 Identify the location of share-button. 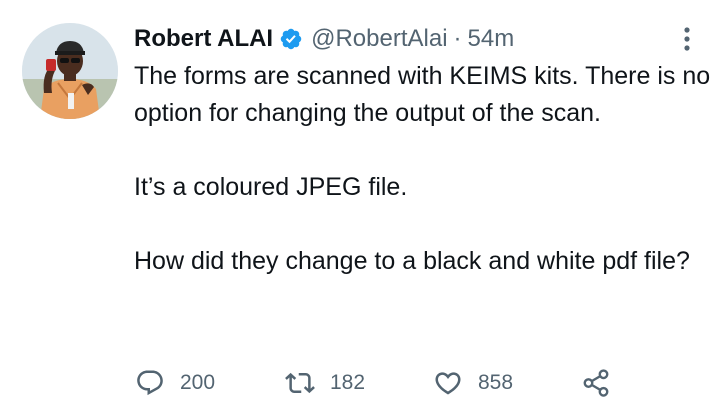
(596, 383).